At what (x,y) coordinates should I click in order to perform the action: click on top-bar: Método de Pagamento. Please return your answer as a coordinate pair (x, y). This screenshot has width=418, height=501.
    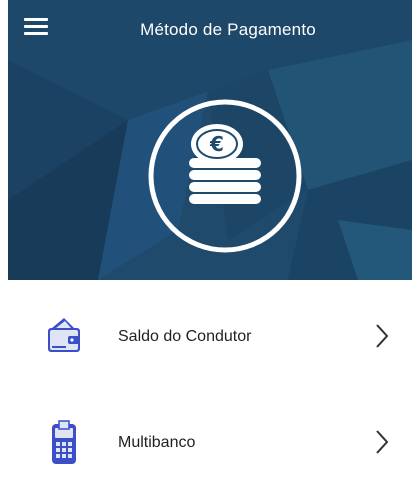
    Looking at the image, I should click on (210, 30).